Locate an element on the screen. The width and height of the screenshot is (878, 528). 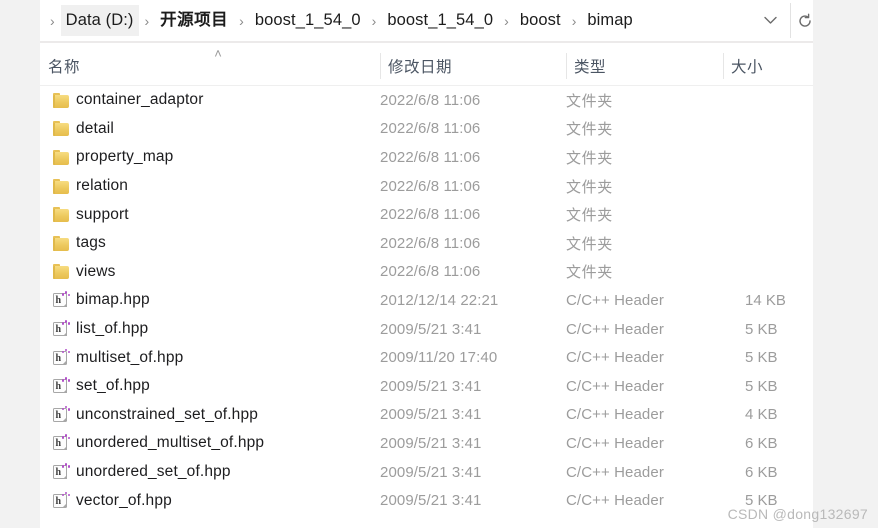
breadcrumb-item-boost-1-54-0-inner: boost_1_54_0 is located at coordinates (440, 20).